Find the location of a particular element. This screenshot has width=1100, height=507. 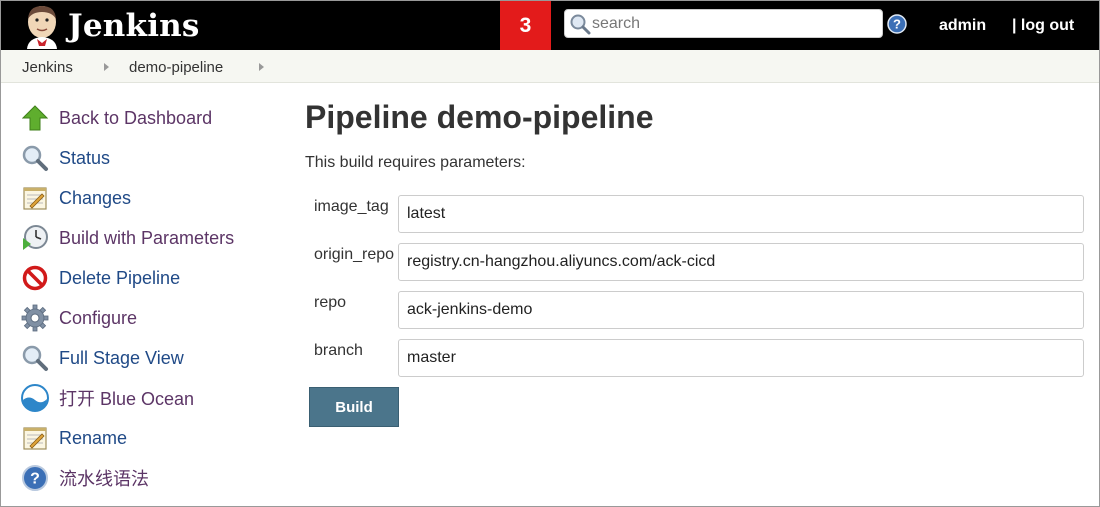

blue-ocean-icon is located at coordinates (35, 398).